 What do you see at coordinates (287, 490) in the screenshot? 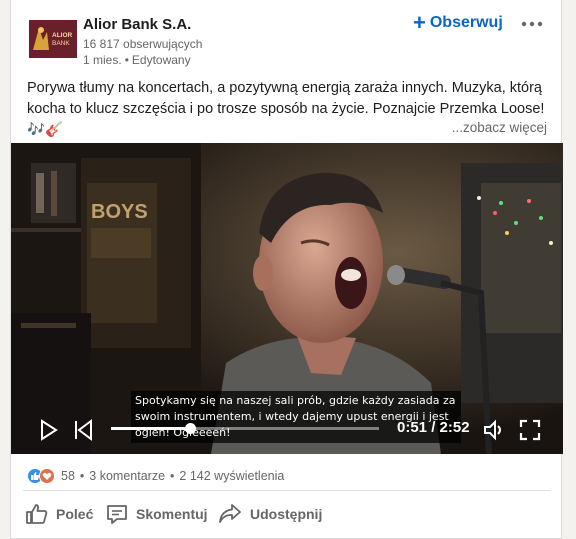
I see `divider` at bounding box center [287, 490].